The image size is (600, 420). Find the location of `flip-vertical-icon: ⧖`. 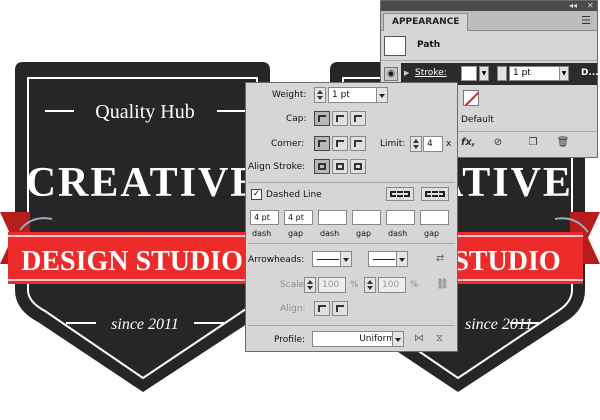

flip-vertical-icon: ⧖ is located at coordinates (439, 338).